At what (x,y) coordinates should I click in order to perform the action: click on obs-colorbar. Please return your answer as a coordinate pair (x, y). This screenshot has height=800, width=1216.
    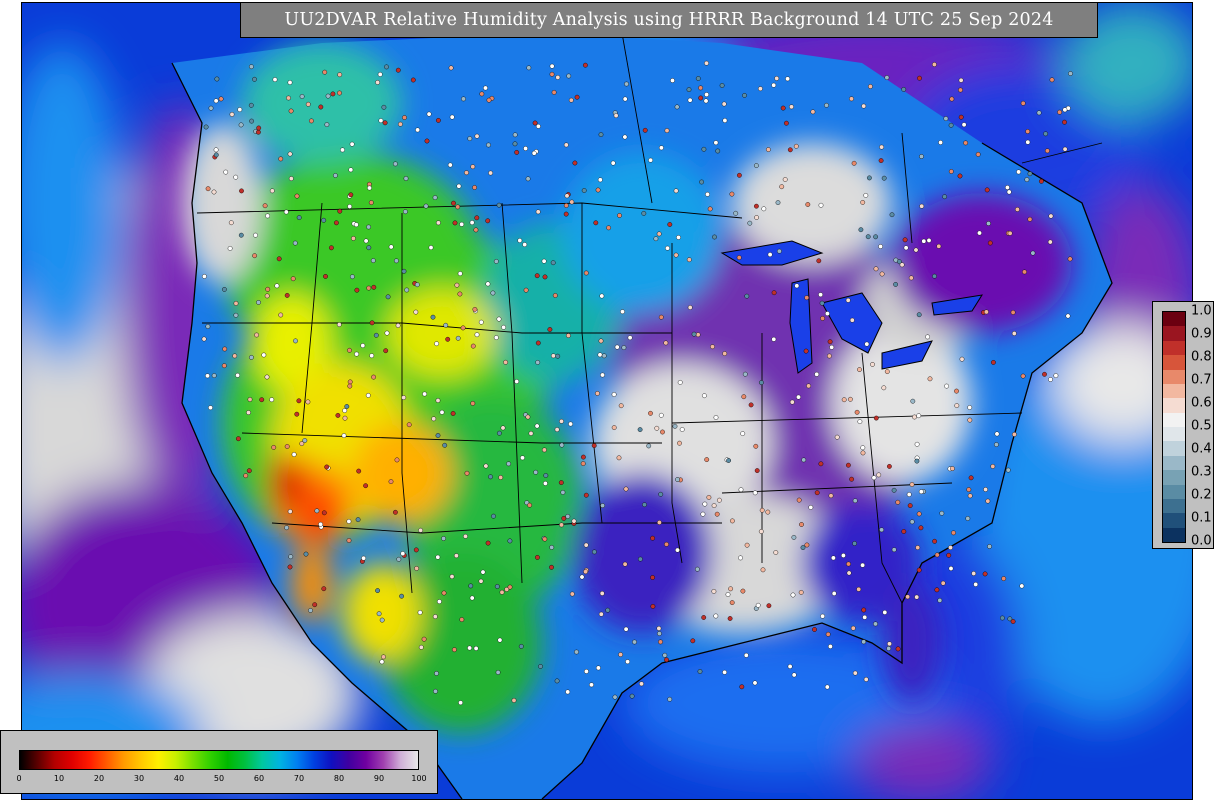
    Looking at the image, I should click on (1174, 427).